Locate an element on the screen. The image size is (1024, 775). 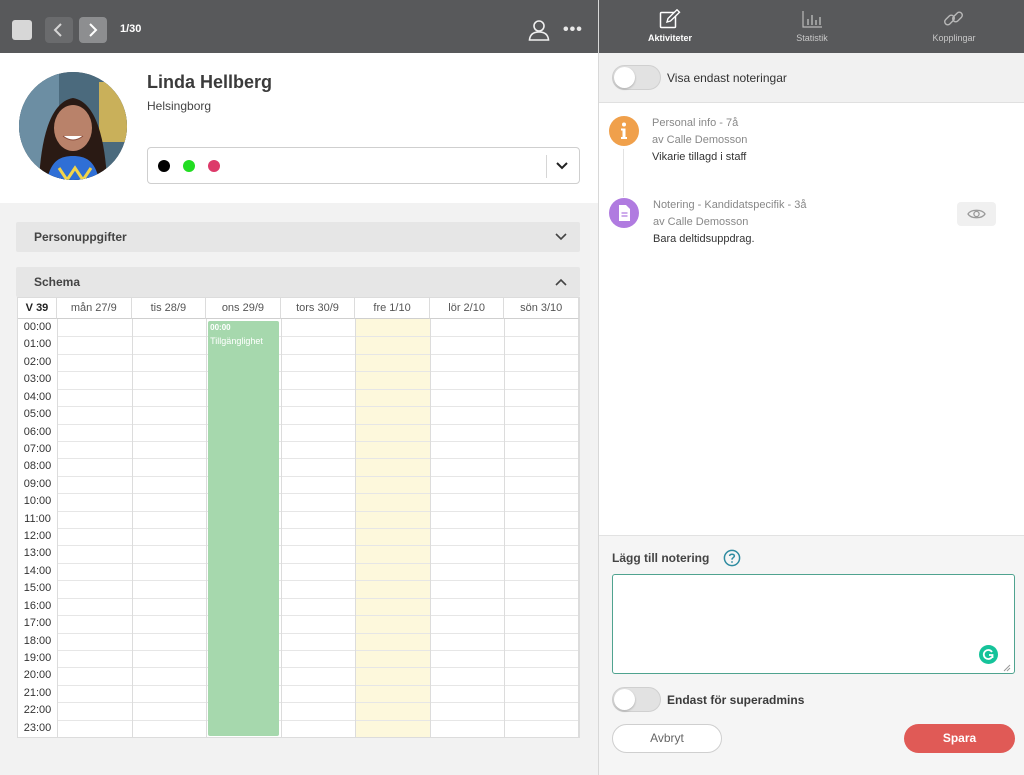
chevron-right-icon is located at coordinates (93, 30).